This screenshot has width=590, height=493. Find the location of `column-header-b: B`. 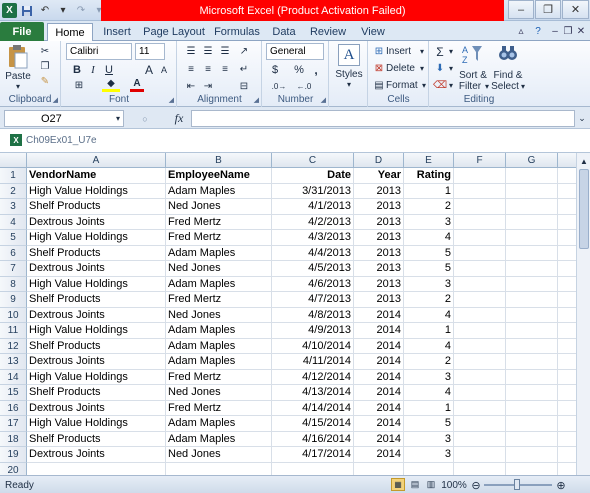

column-header-b: B is located at coordinates (219, 160).